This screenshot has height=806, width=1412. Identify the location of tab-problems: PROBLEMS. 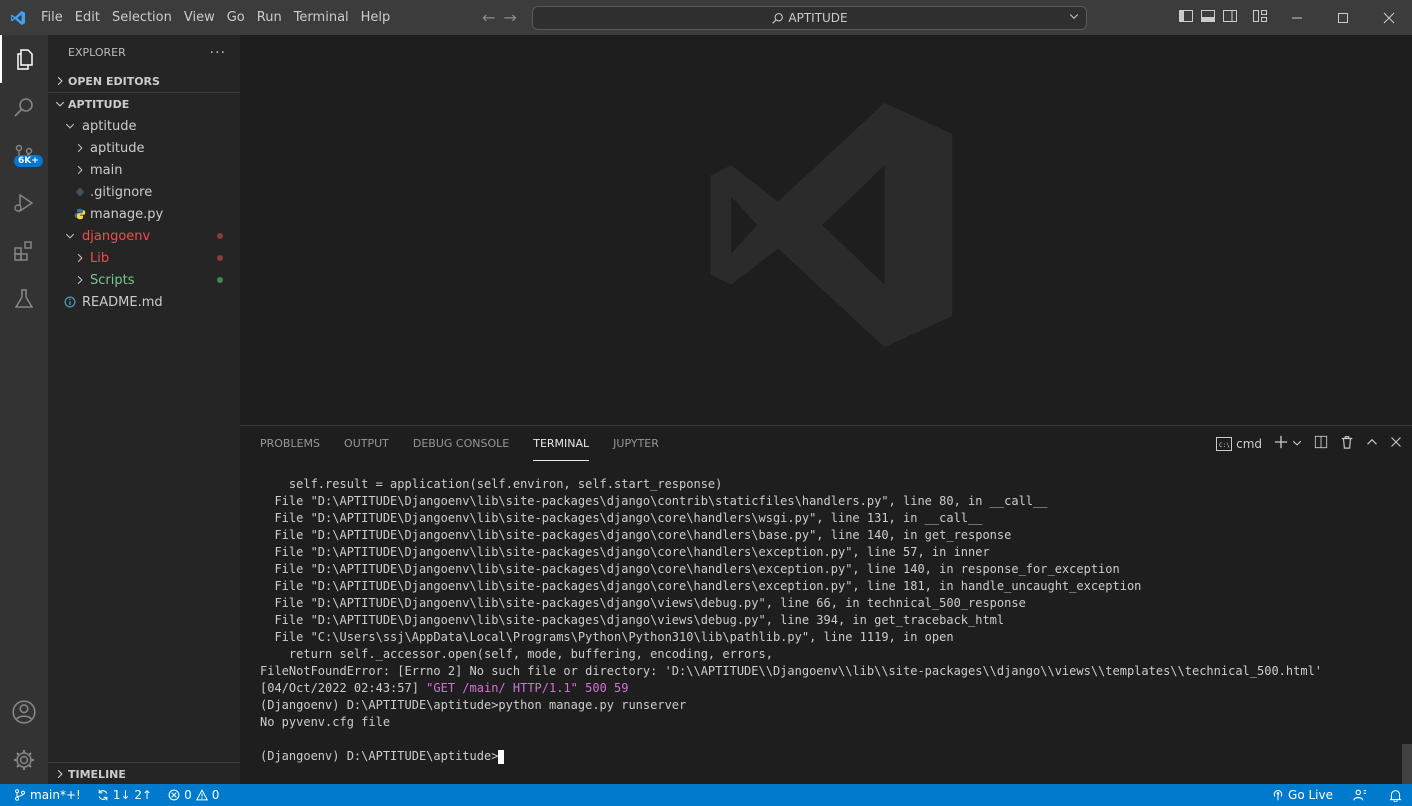
(290, 443).